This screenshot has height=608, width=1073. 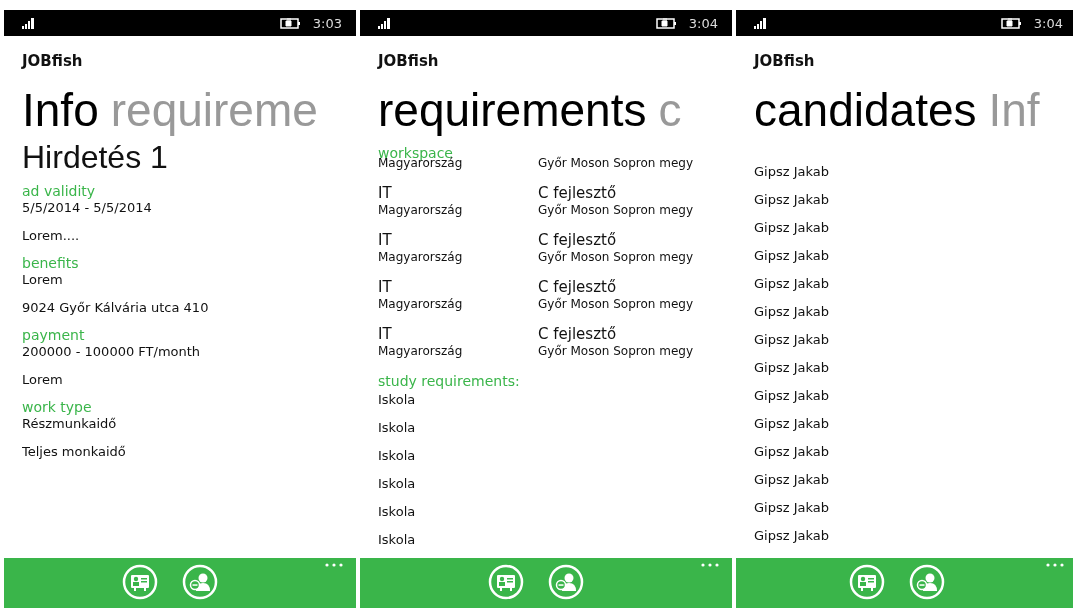 What do you see at coordinates (512, 110) in the screenshot?
I see `pivot-header: requirements` at bounding box center [512, 110].